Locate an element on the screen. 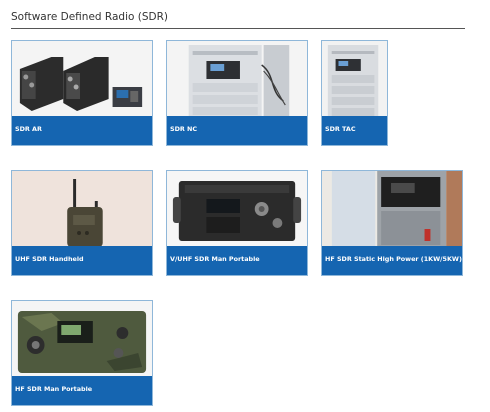 Image resolution: width=490 pixels, height=412 pixels. product-label: SDR TAC is located at coordinates (354, 130).